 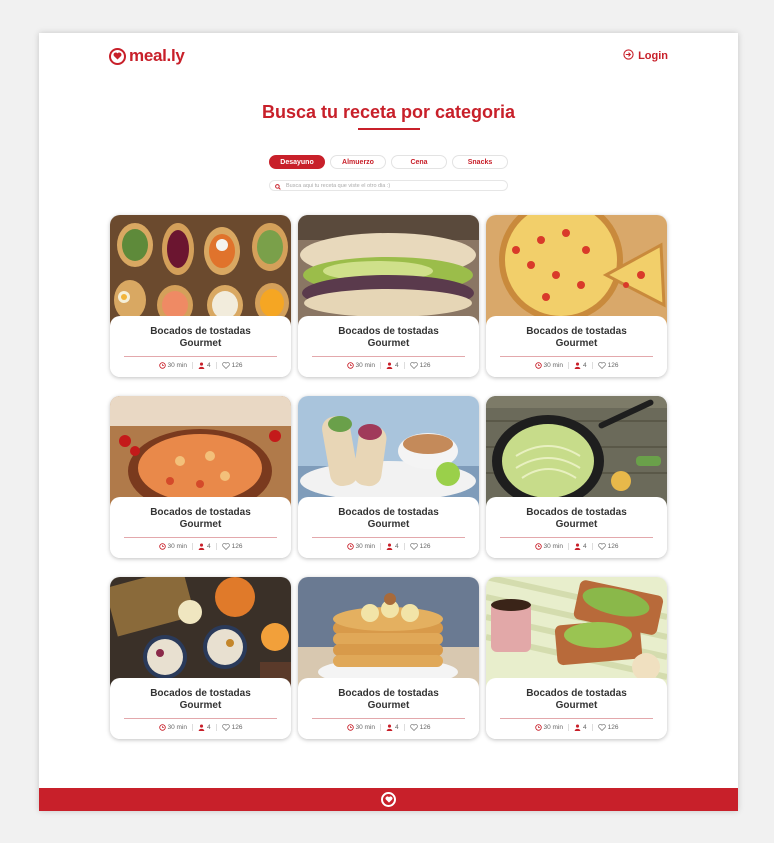 I want to click on recipe-image-avocado-sandwich, so click(x=388, y=271).